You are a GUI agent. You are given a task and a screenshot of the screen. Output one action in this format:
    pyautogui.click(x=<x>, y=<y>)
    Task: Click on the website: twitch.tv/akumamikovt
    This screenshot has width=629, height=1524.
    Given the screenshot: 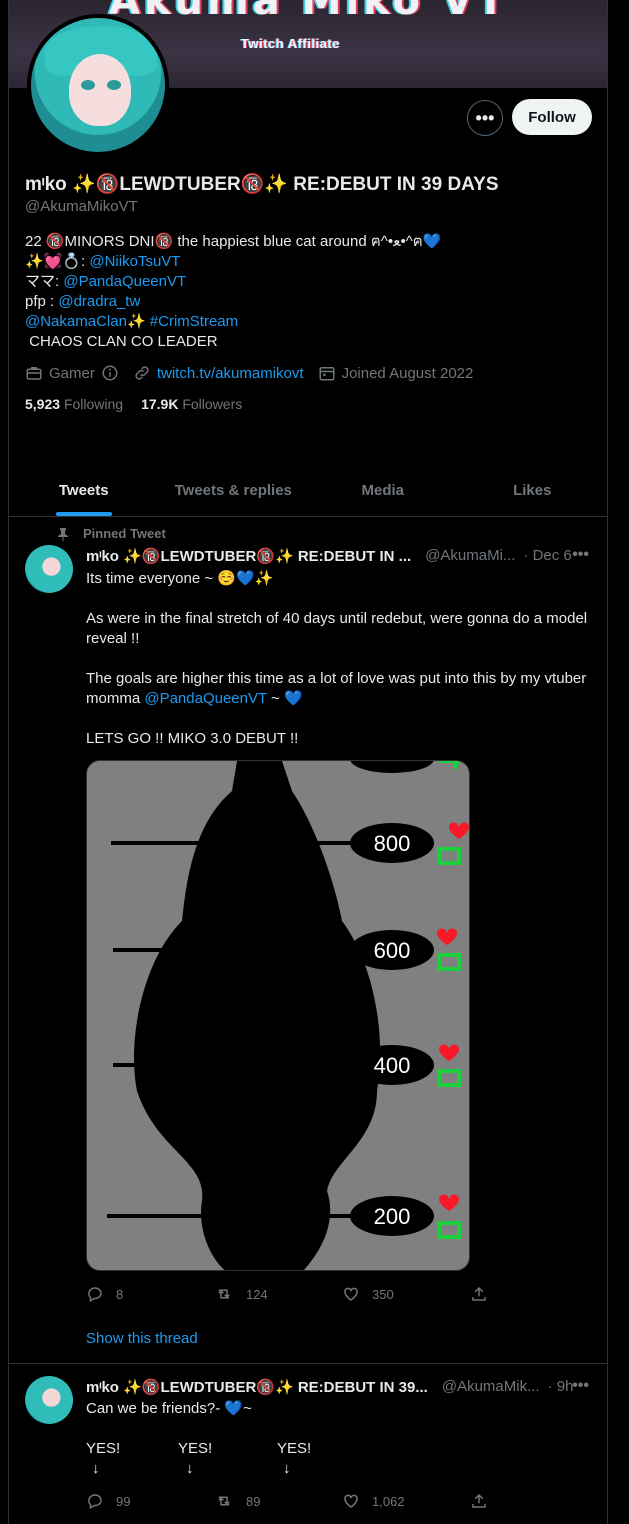 What is the action you would take?
    pyautogui.click(x=218, y=373)
    